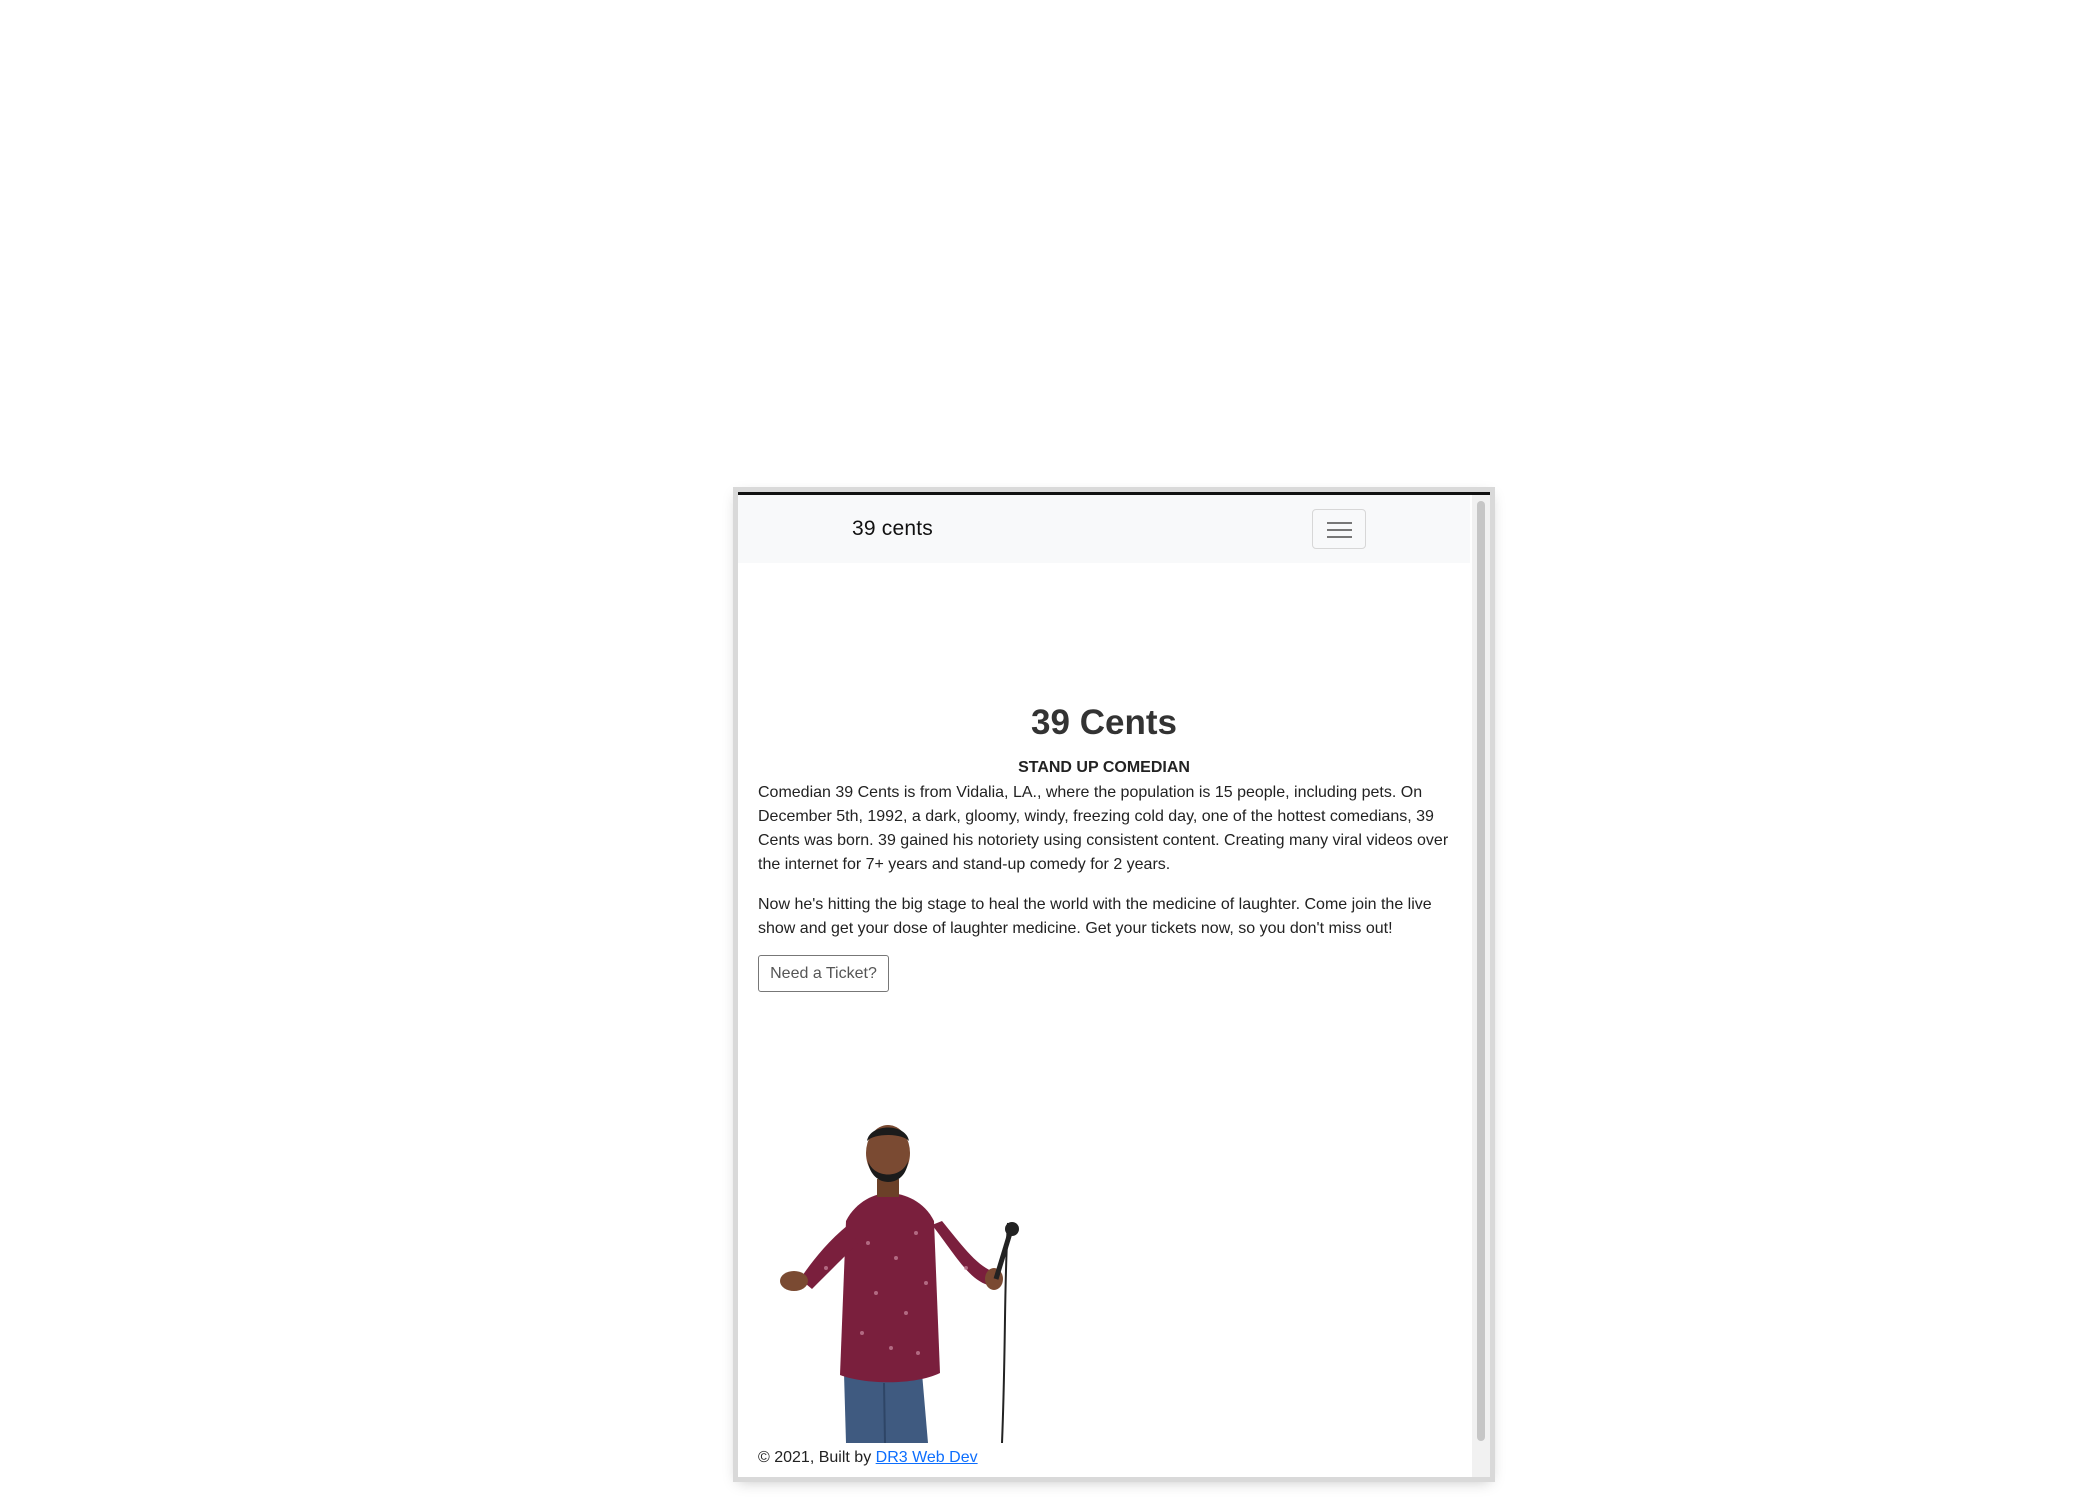 The image size is (2100, 1500). What do you see at coordinates (815, 1457) in the screenshot?
I see `footer-copyright: © 2021, Built by` at bounding box center [815, 1457].